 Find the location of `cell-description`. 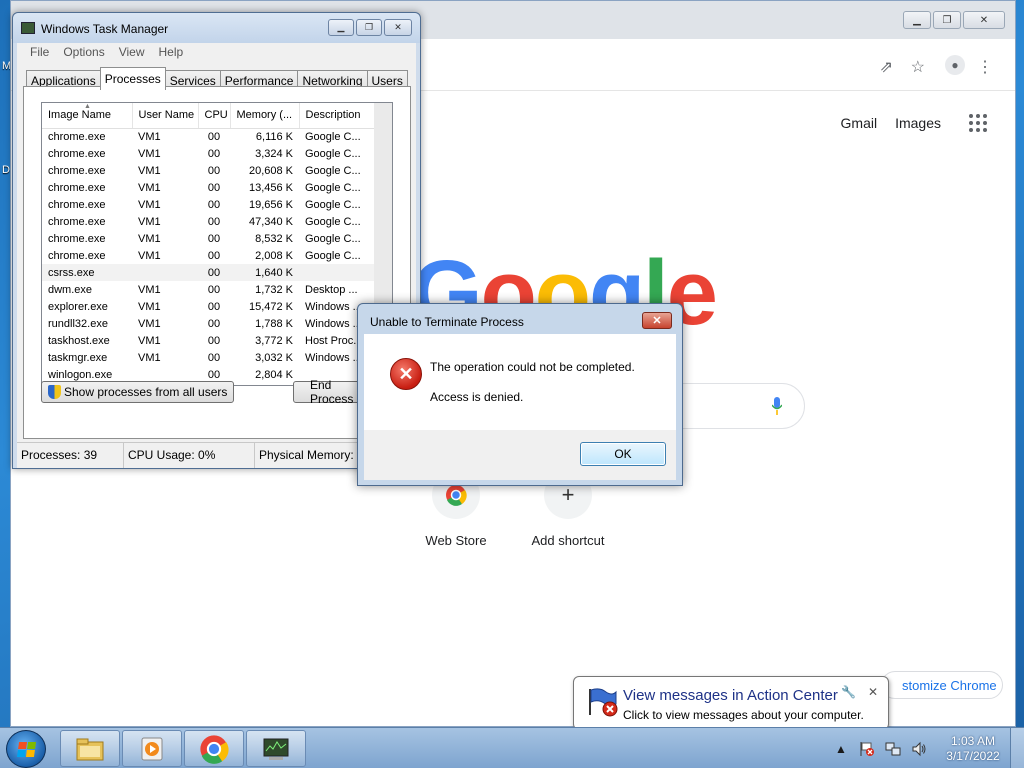

cell-description is located at coordinates (336, 272).